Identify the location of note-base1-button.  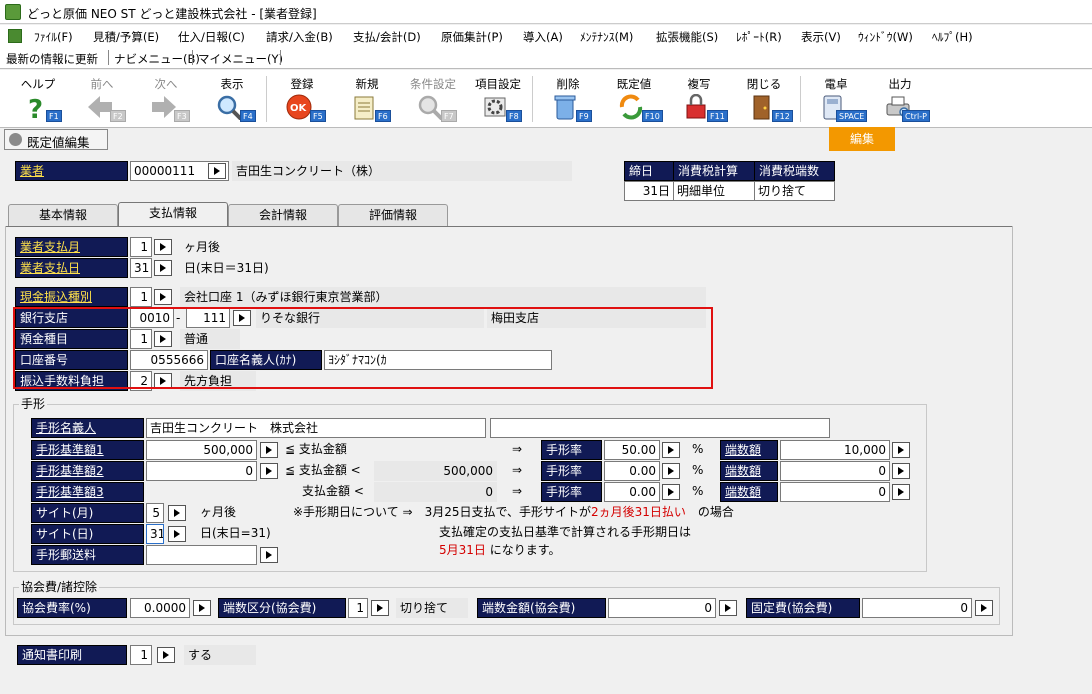
(269, 450).